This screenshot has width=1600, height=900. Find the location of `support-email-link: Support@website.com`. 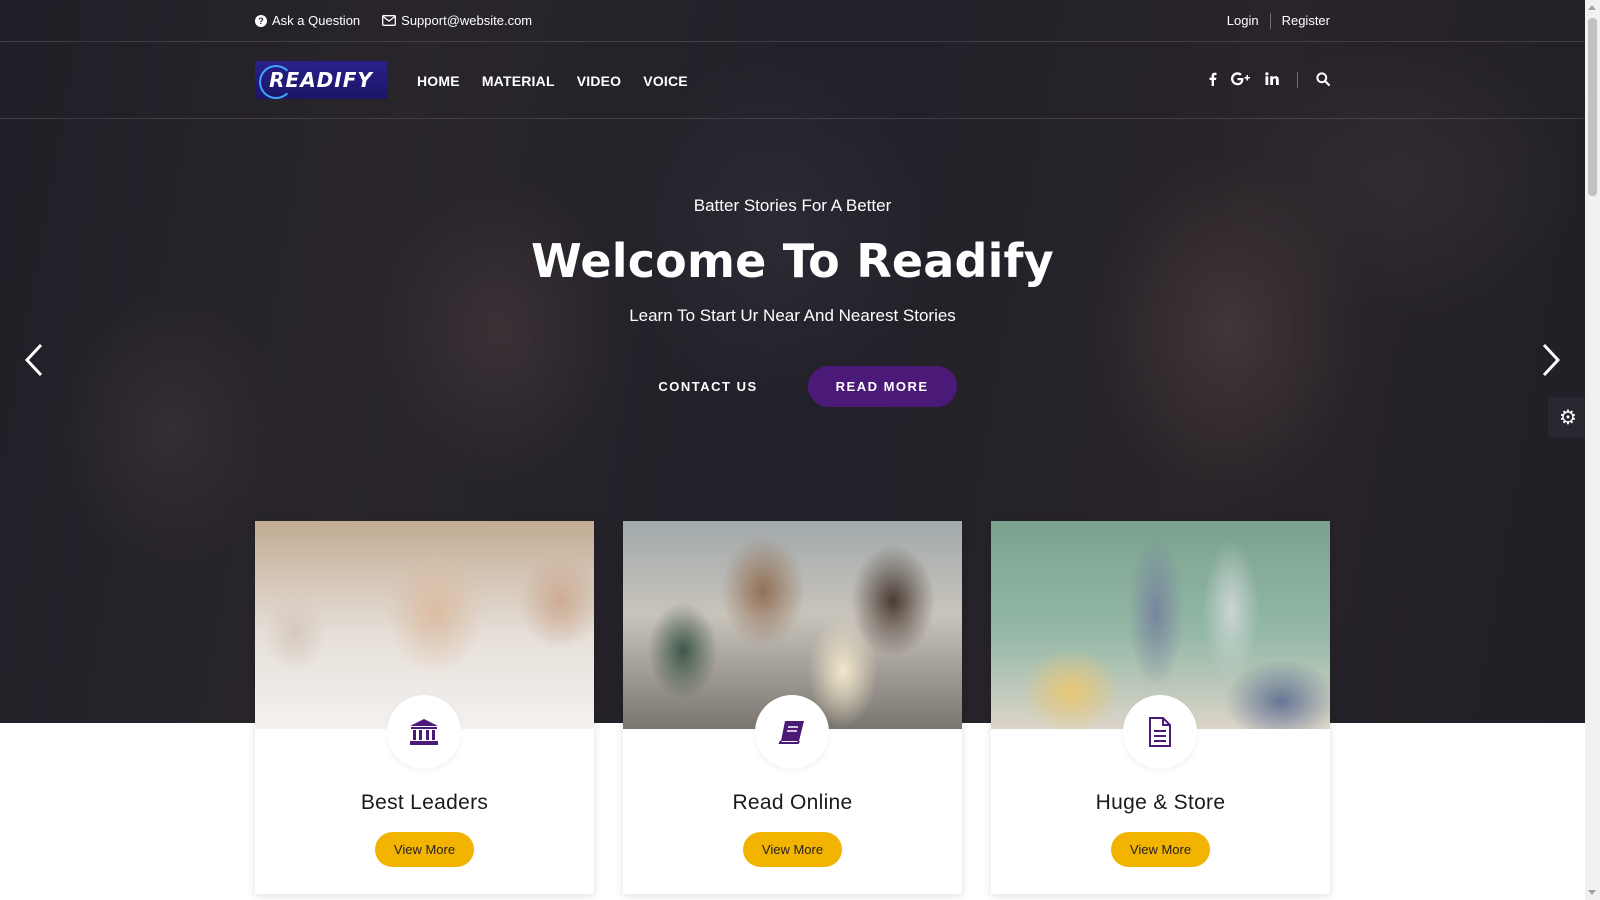

support-email-link: Support@website.com is located at coordinates (457, 20).